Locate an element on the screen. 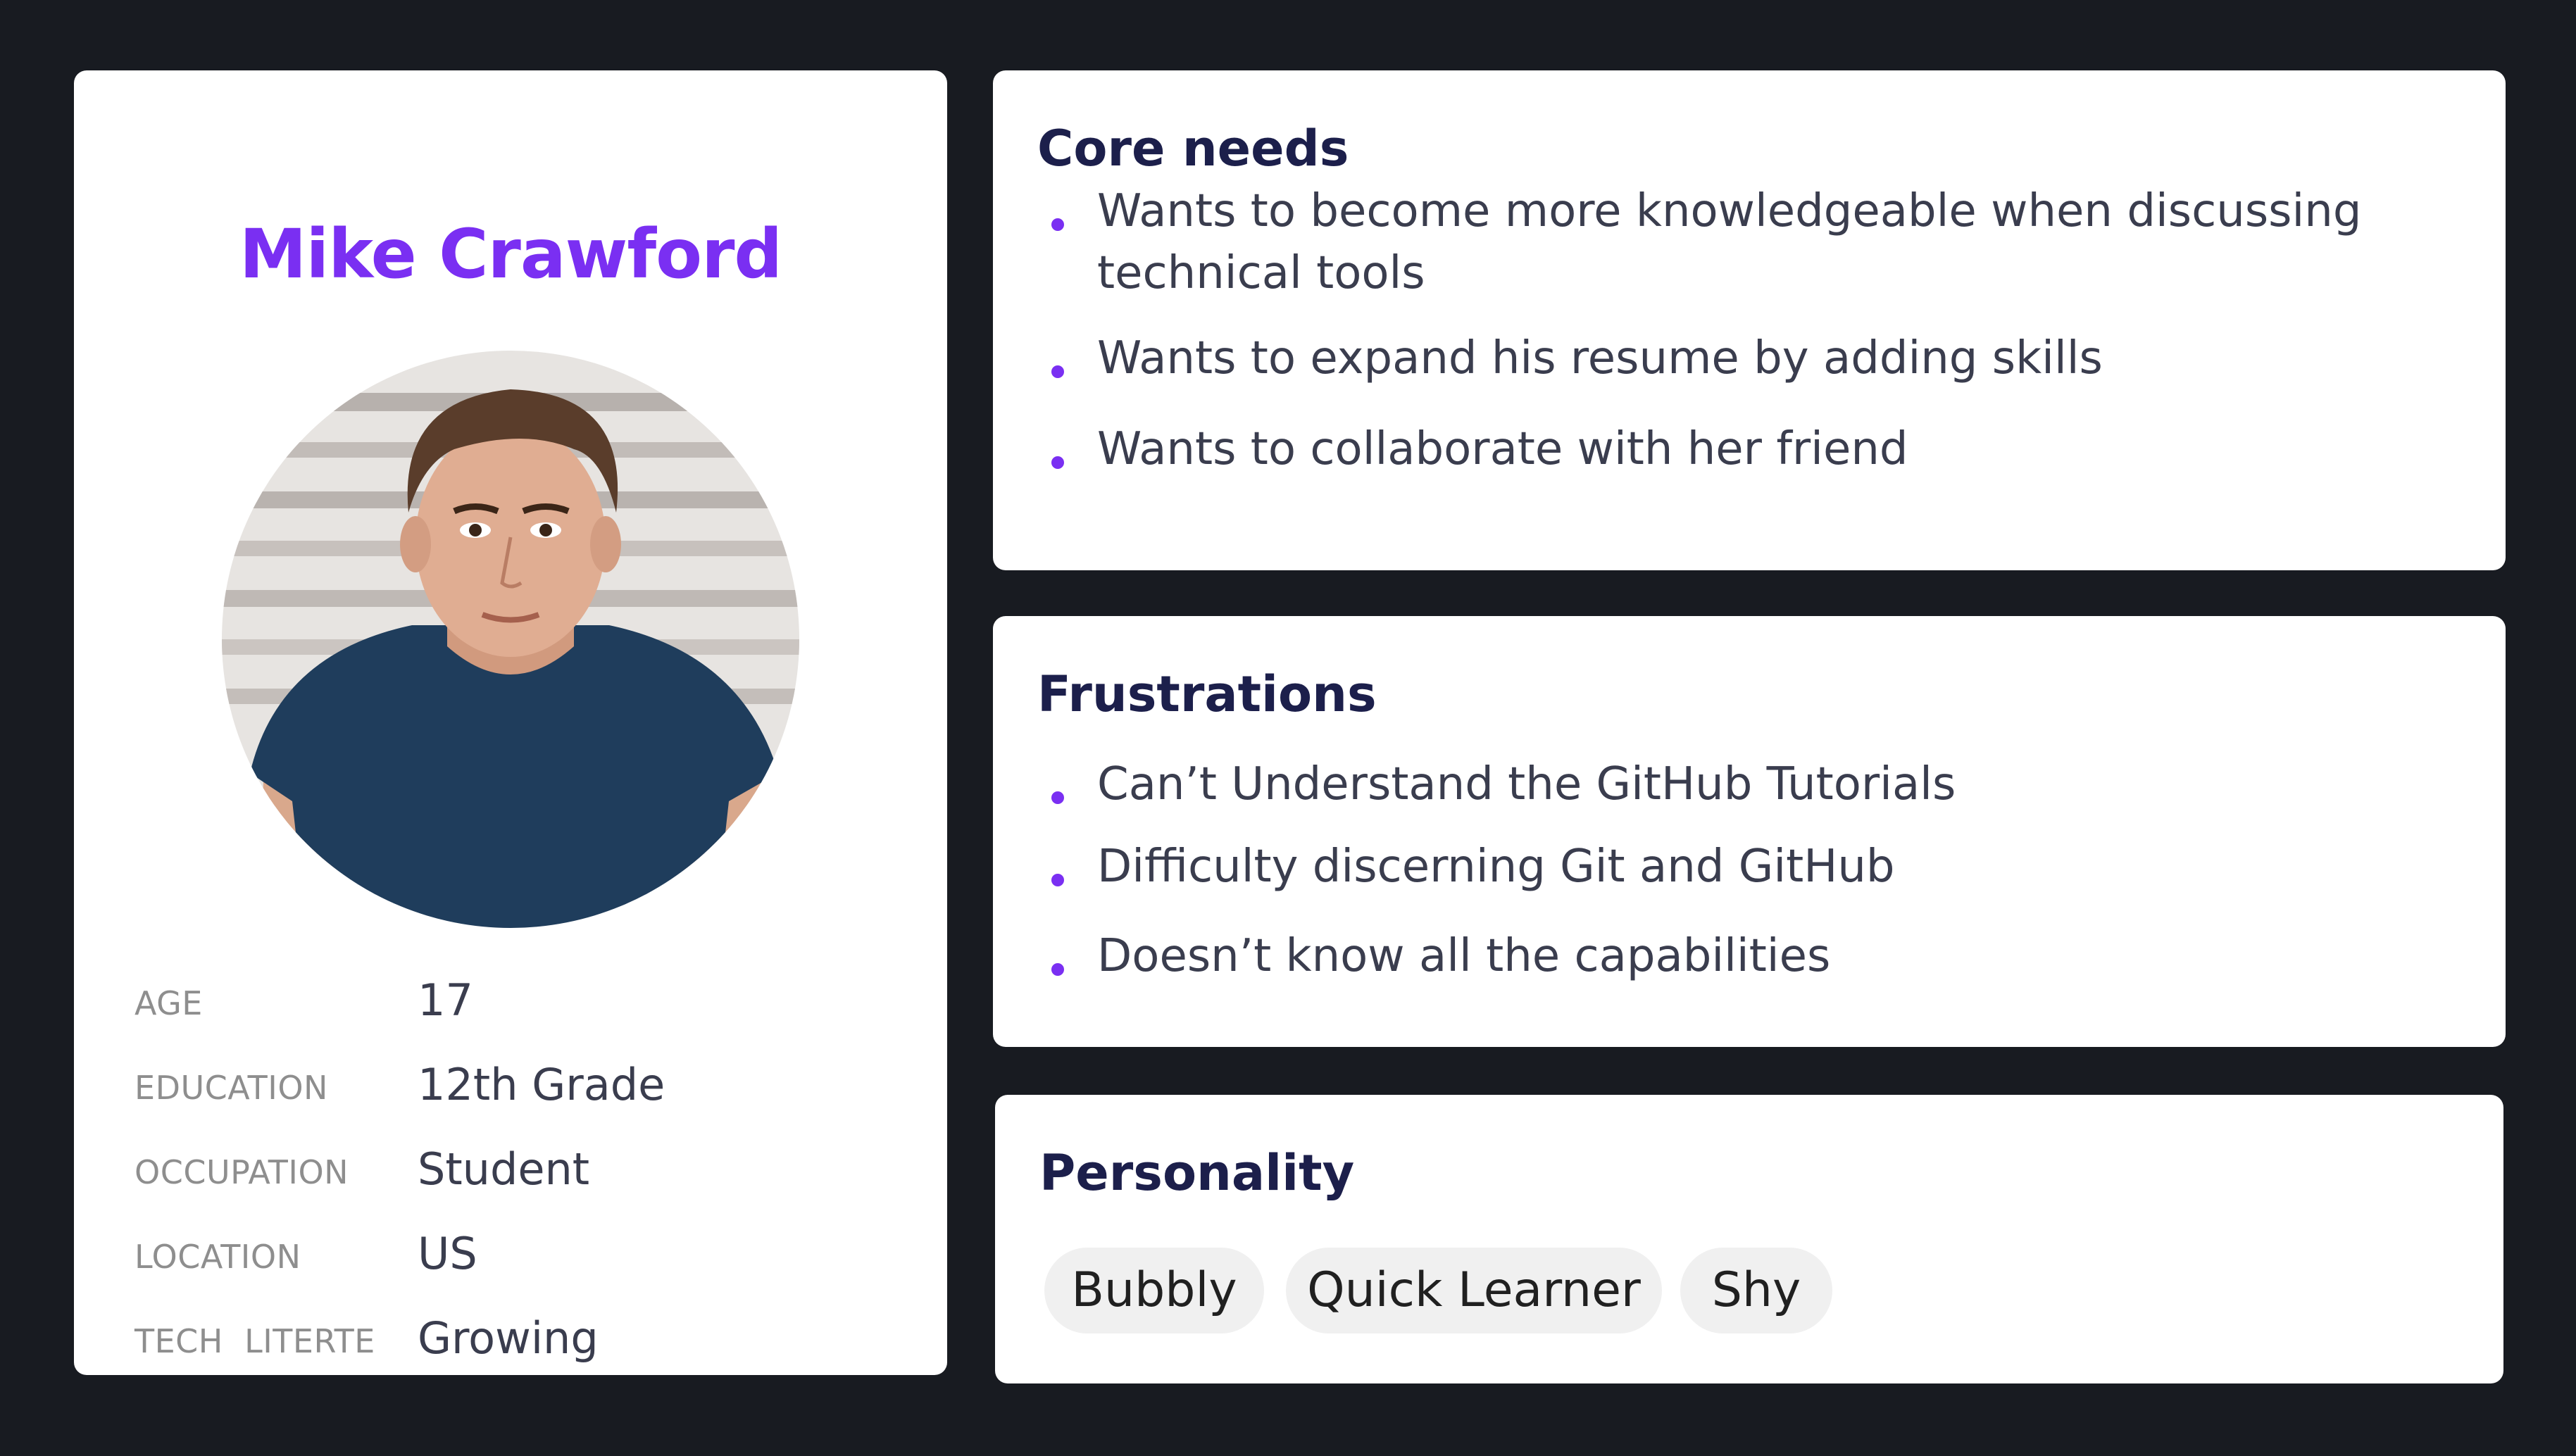  attribute-value: 12th Grade is located at coordinates (541, 1084).